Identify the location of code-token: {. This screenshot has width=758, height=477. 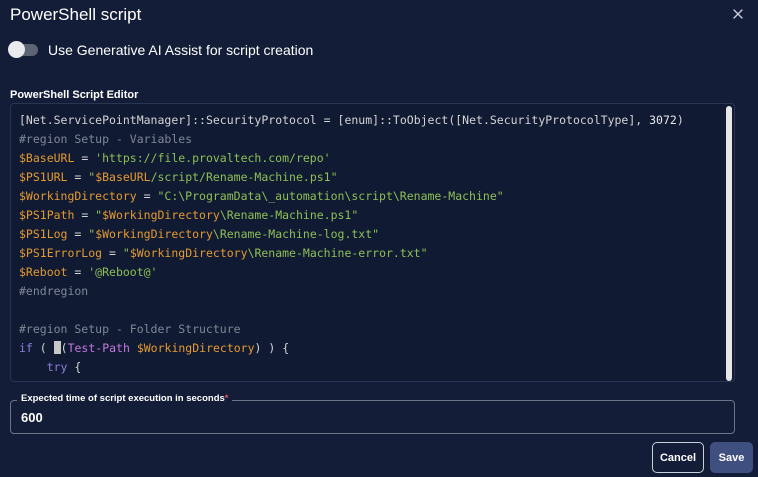
(74, 367).